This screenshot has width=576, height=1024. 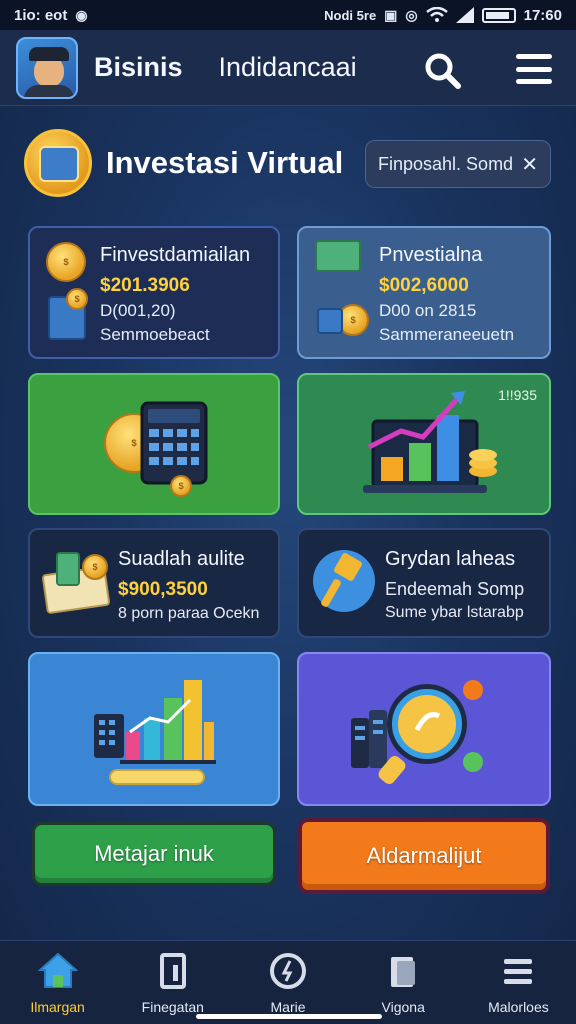 What do you see at coordinates (455, 589) in the screenshot?
I see `card-sub: Endeemah Somp` at bounding box center [455, 589].